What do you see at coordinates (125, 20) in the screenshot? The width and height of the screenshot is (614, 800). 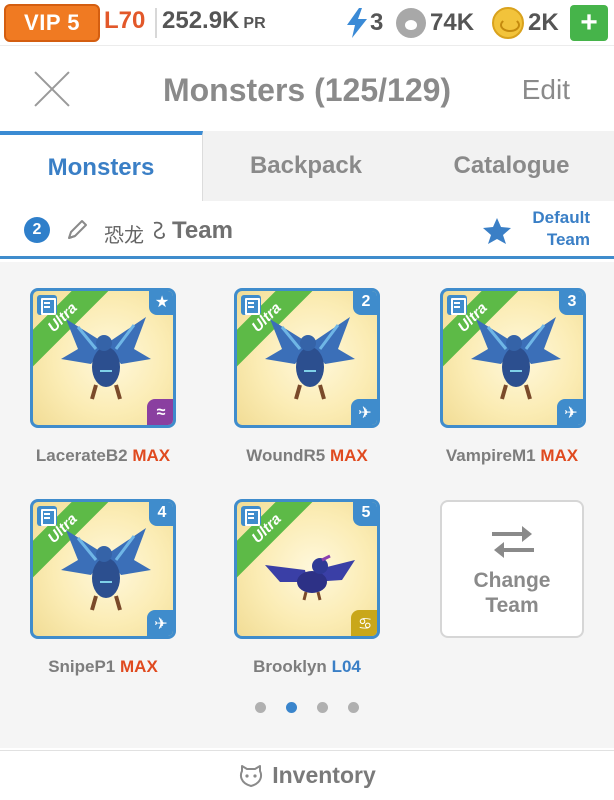 I see `player-level: L70` at bounding box center [125, 20].